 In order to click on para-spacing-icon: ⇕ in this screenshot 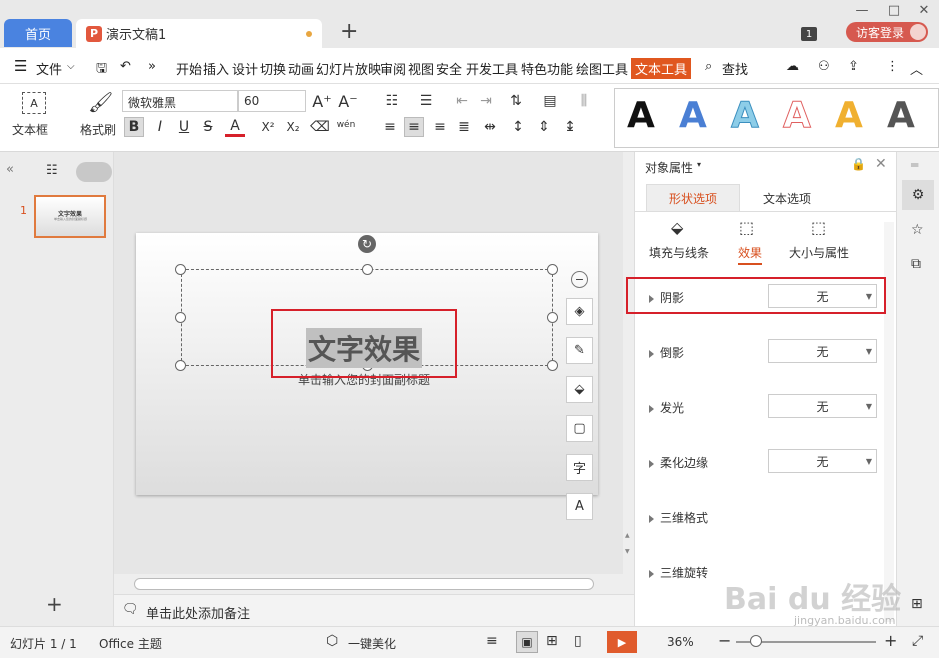, I will do `click(544, 127)`.